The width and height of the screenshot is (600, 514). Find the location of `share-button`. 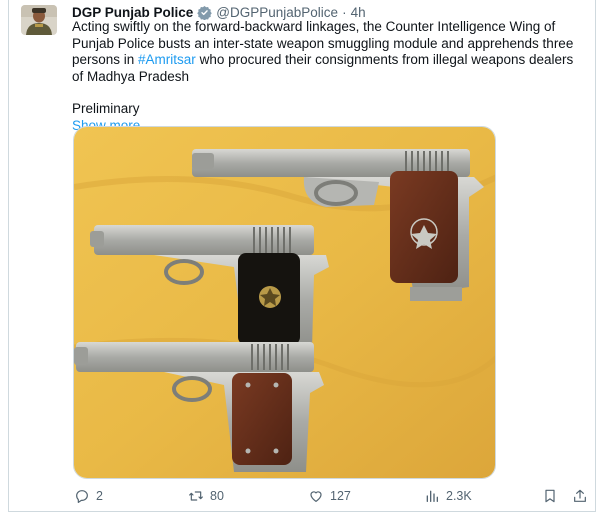

share-button is located at coordinates (580, 496).